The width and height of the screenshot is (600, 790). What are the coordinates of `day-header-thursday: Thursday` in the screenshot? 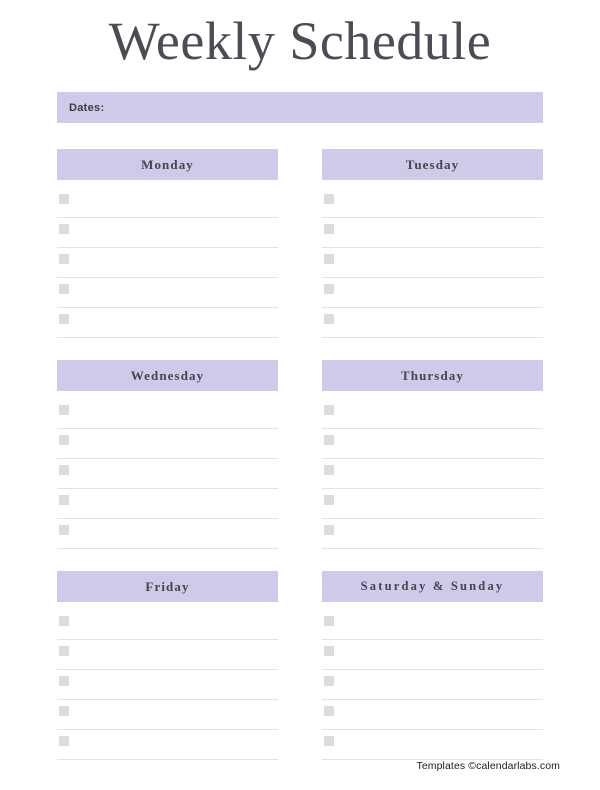 It's located at (432, 375).